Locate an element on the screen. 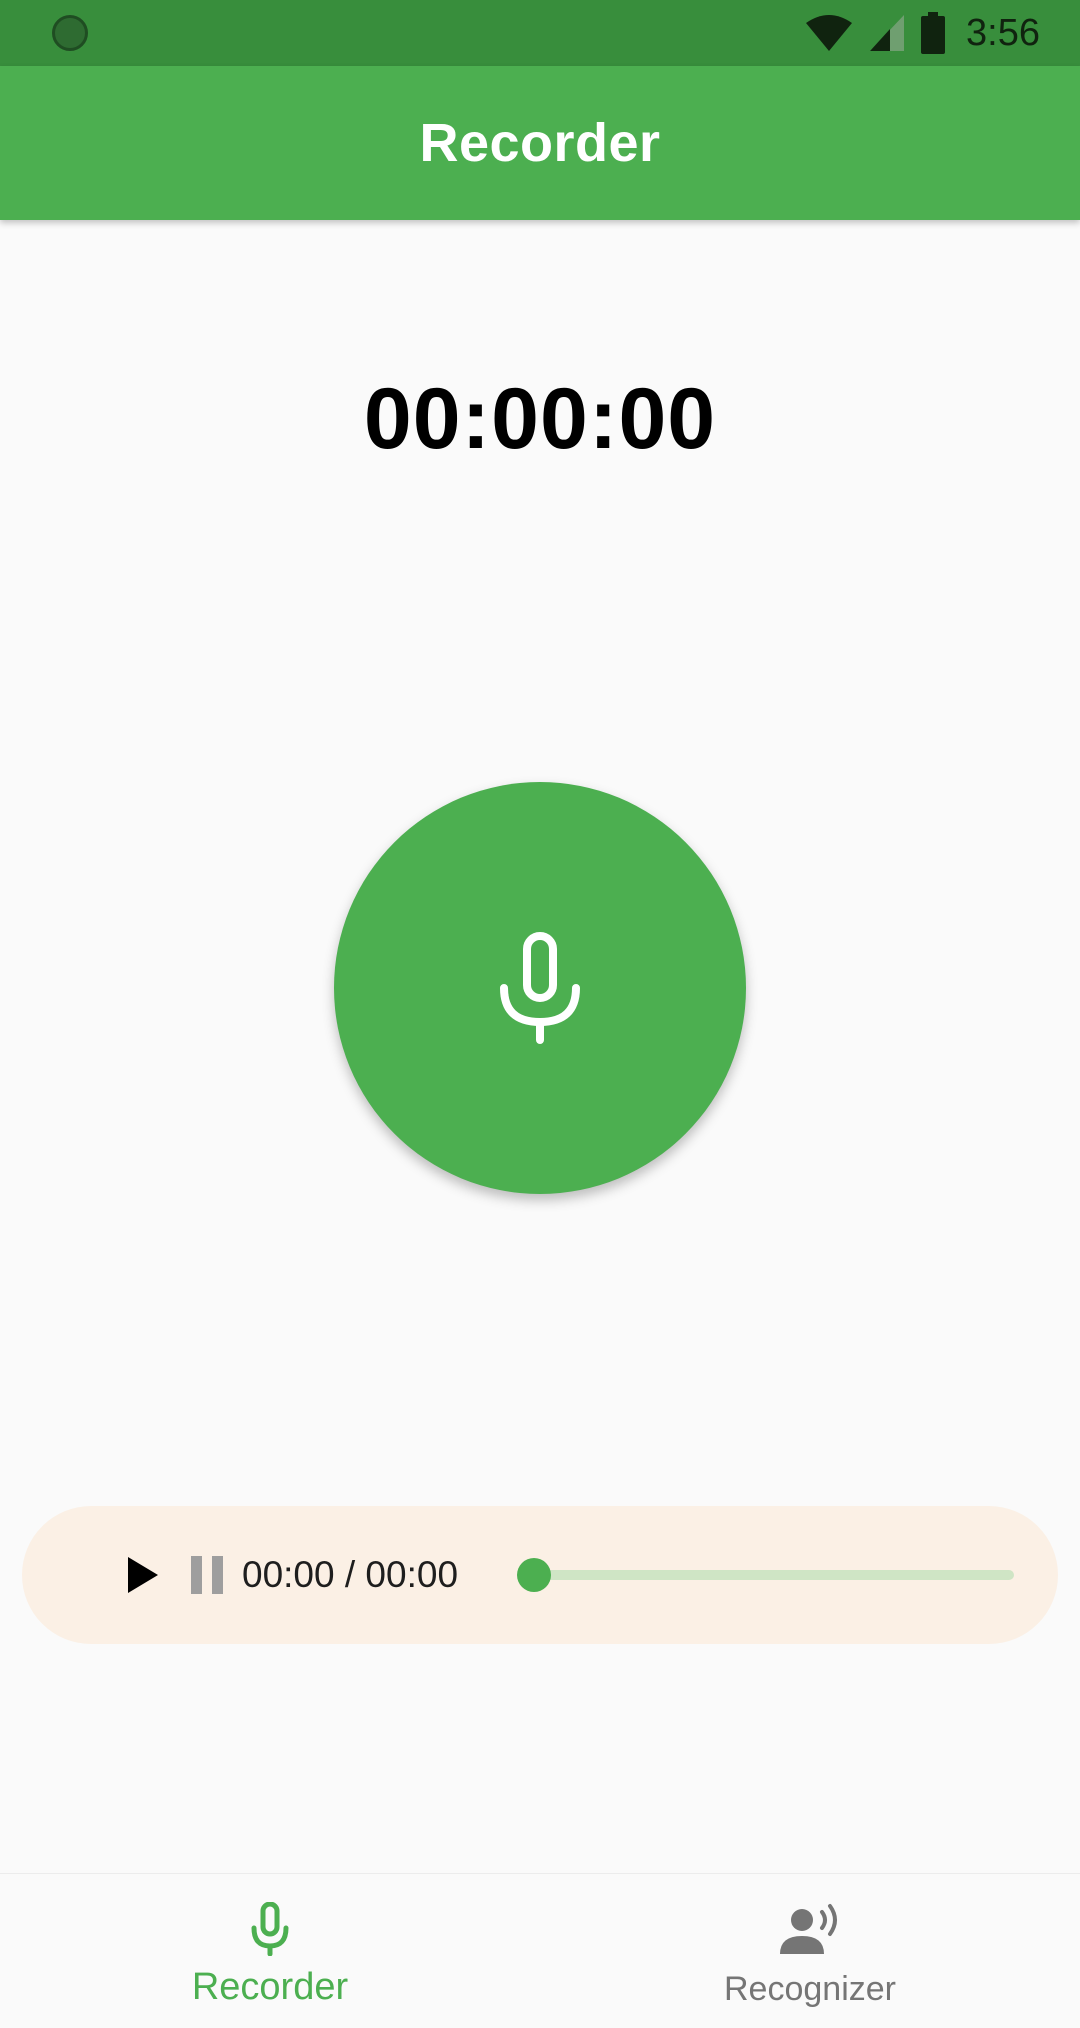 This screenshot has width=1080, height=2028. pause-button is located at coordinates (207, 1575).